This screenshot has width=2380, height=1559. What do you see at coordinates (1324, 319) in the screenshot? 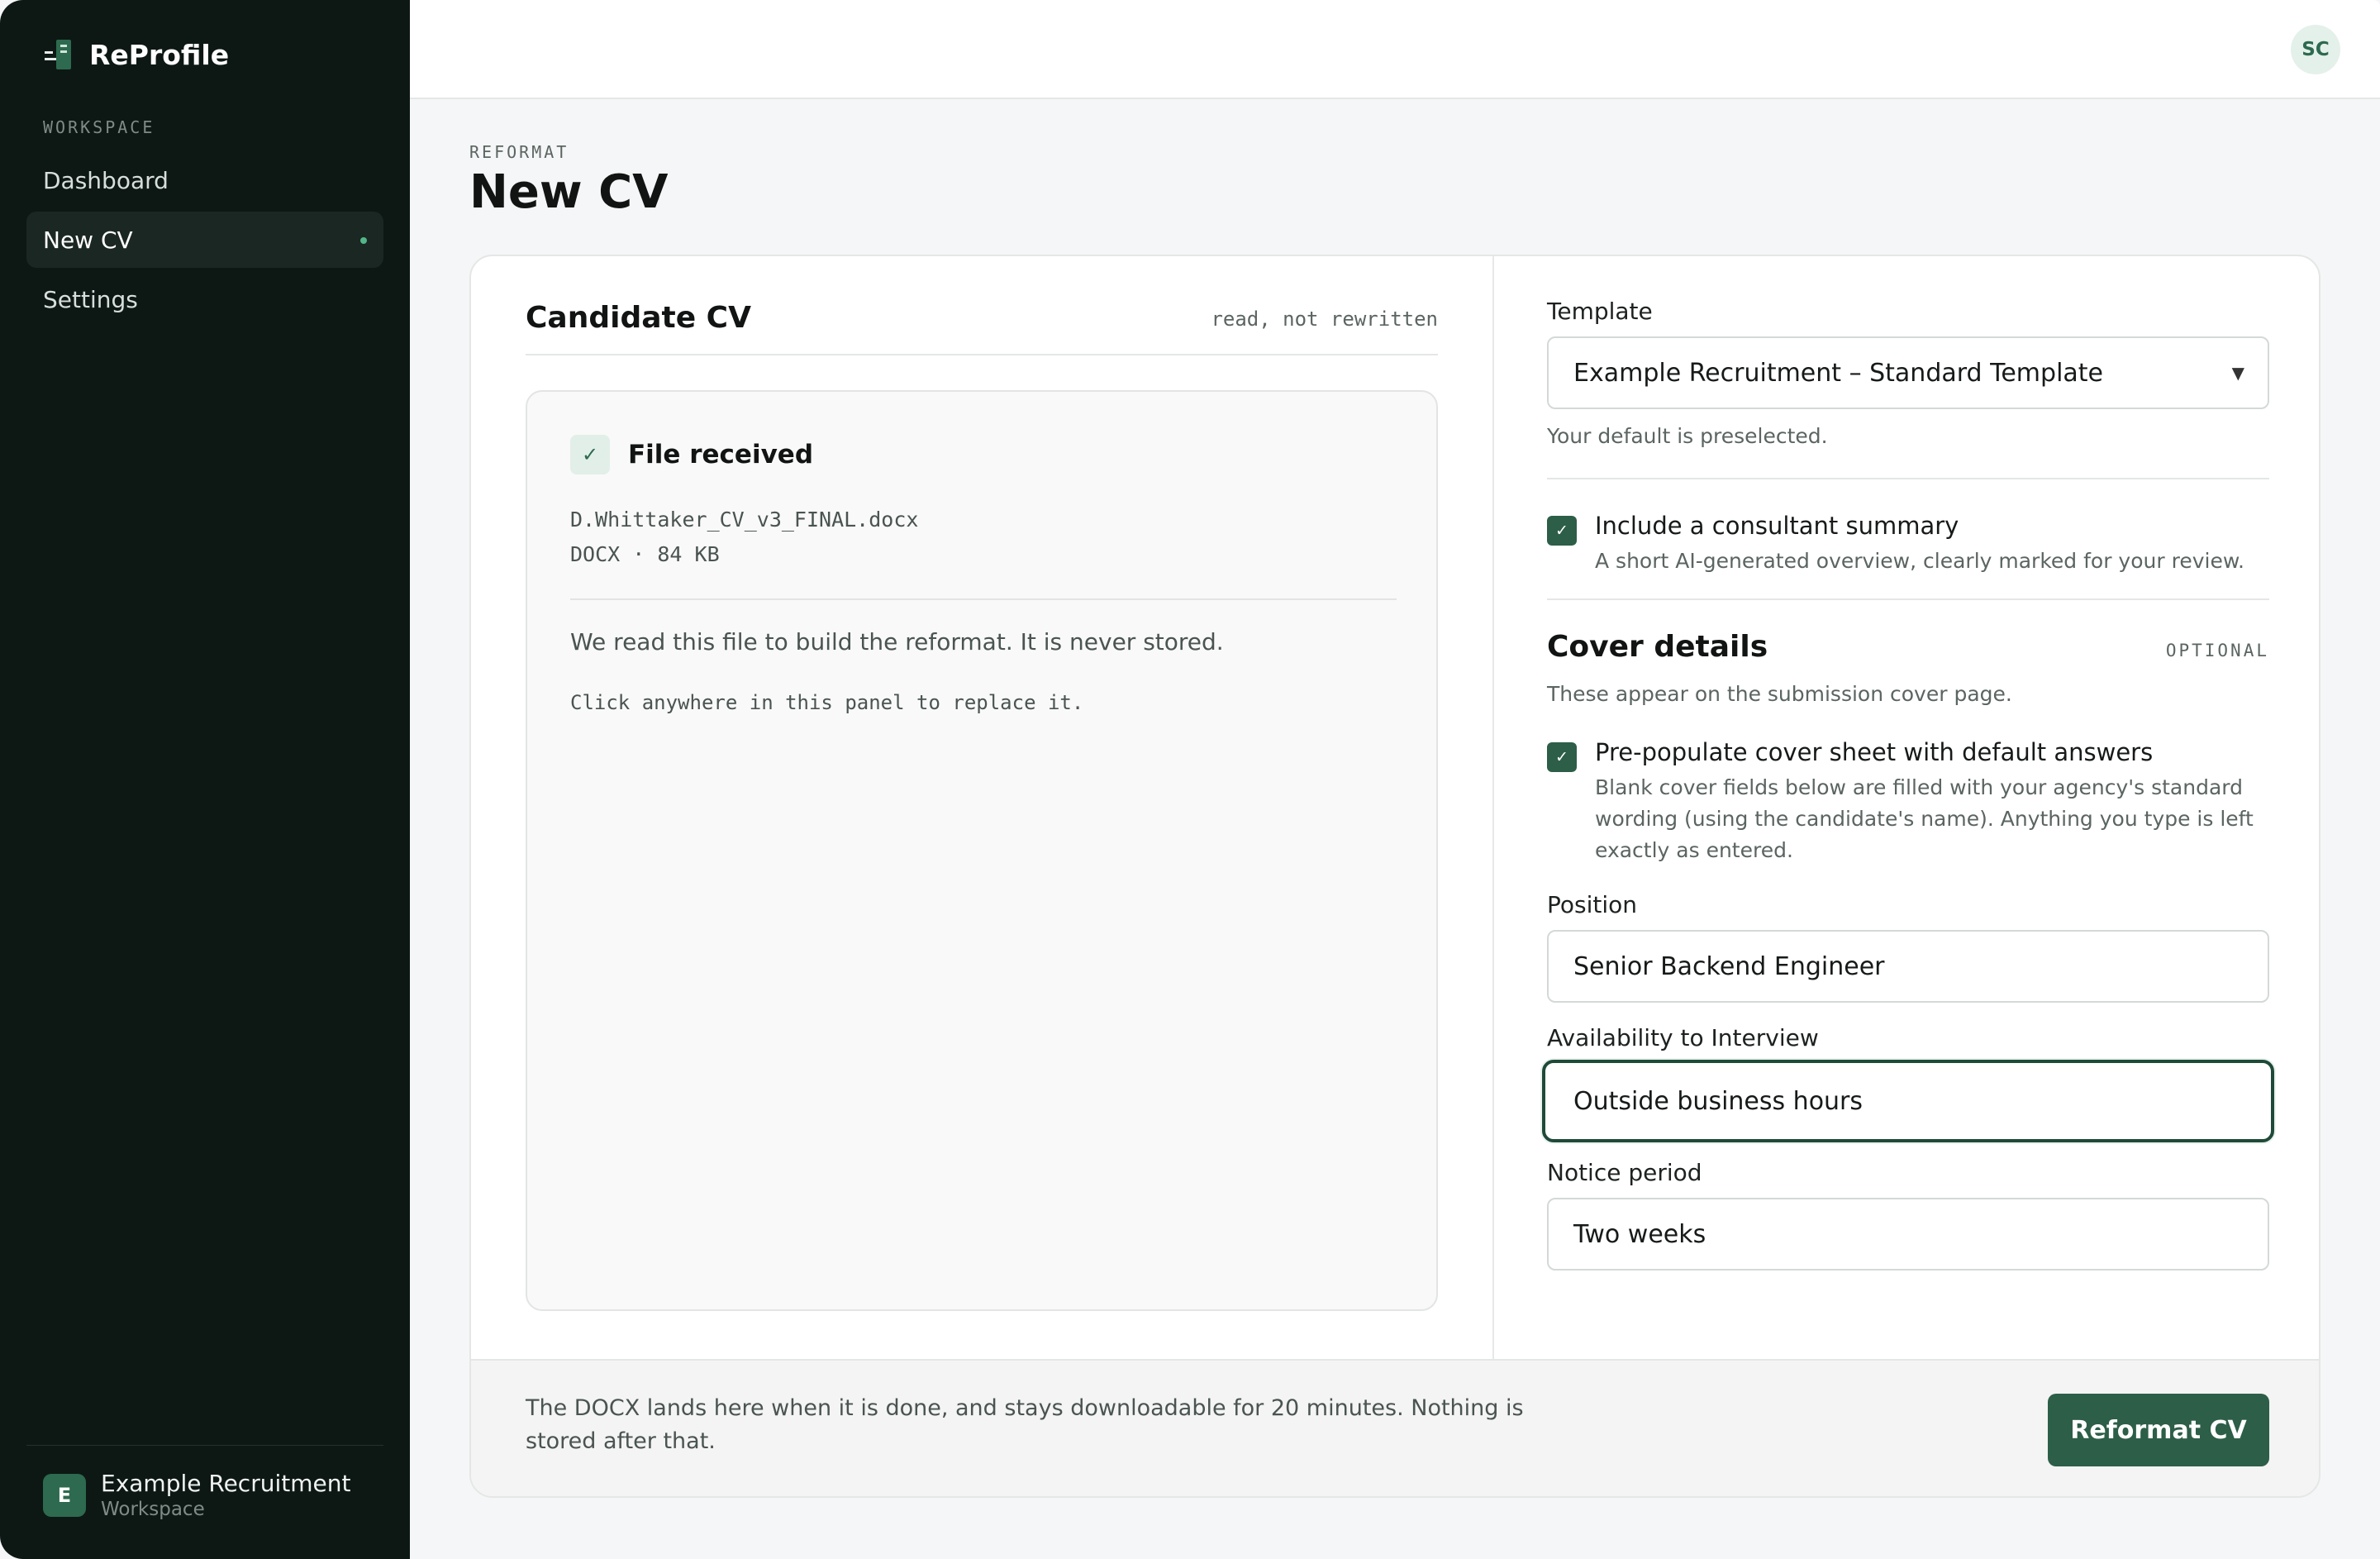
I see `candidate-note: read, not rewritten` at bounding box center [1324, 319].